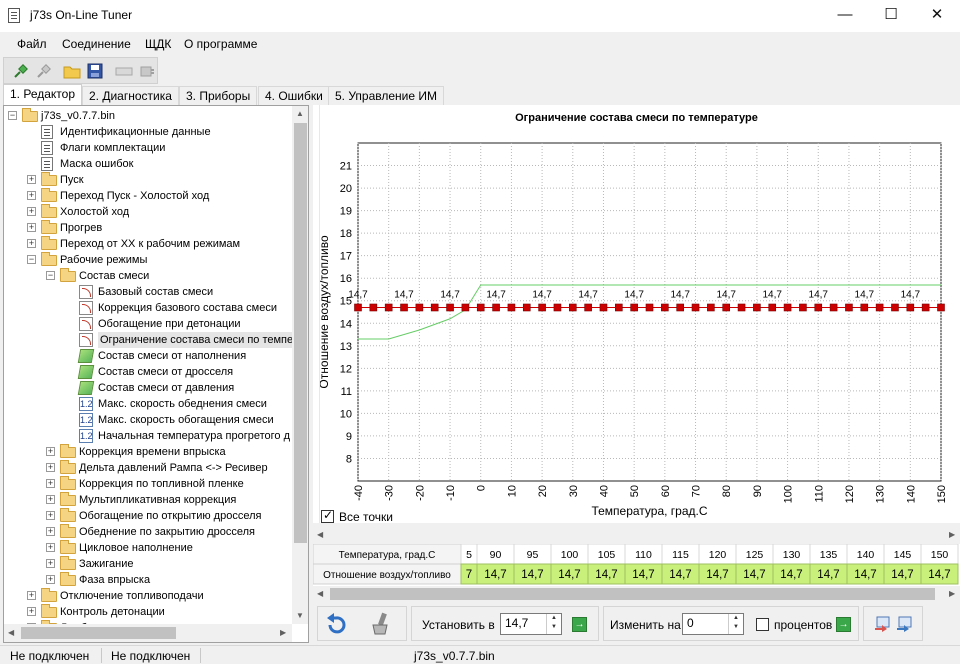 This screenshot has width=960, height=664. I want to click on export-icon, so click(905, 624).